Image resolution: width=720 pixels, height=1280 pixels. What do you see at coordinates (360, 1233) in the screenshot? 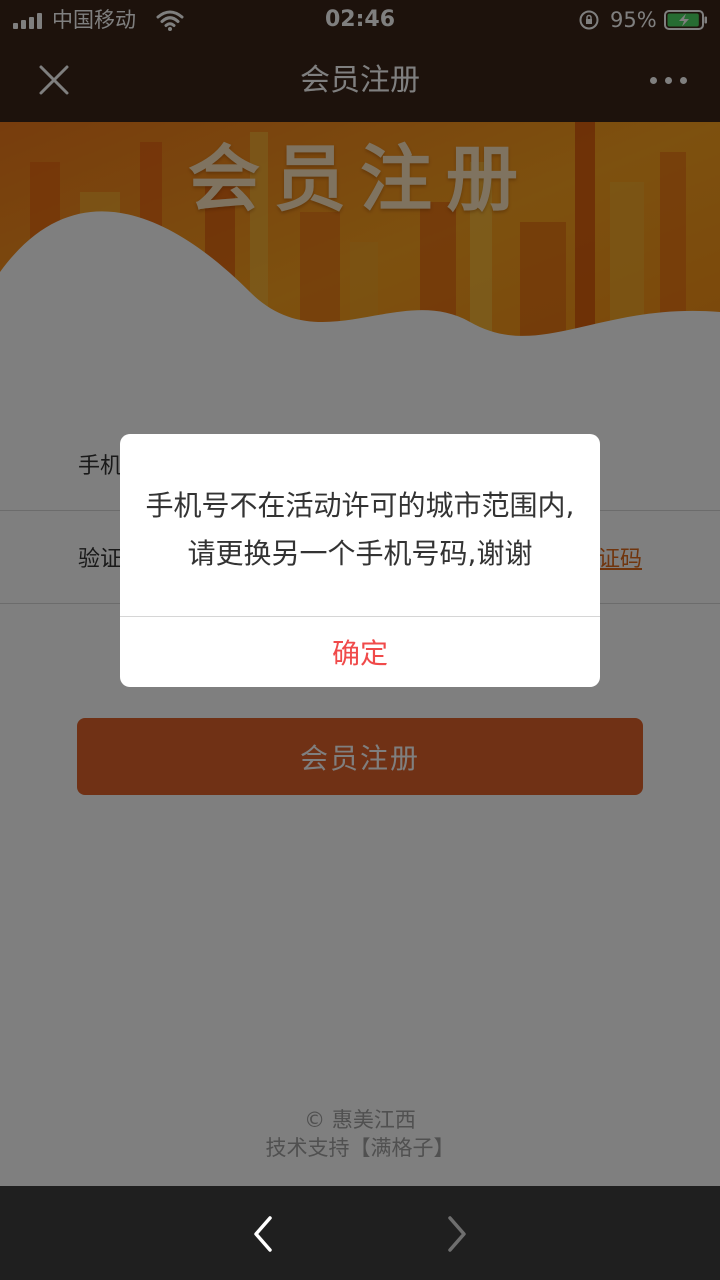
I see `browser-toolbar` at bounding box center [360, 1233].